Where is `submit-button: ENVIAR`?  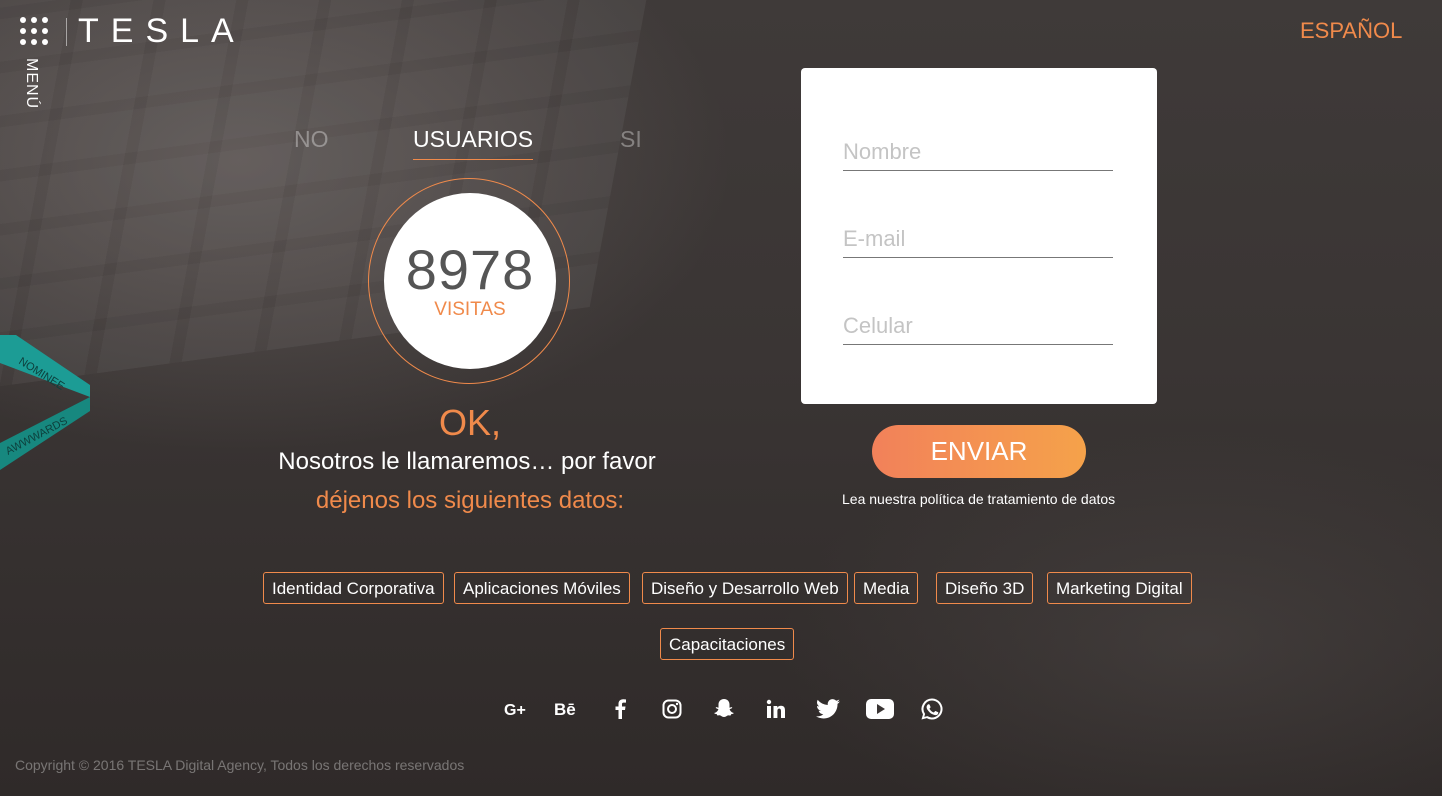
submit-button: ENVIAR is located at coordinates (979, 451).